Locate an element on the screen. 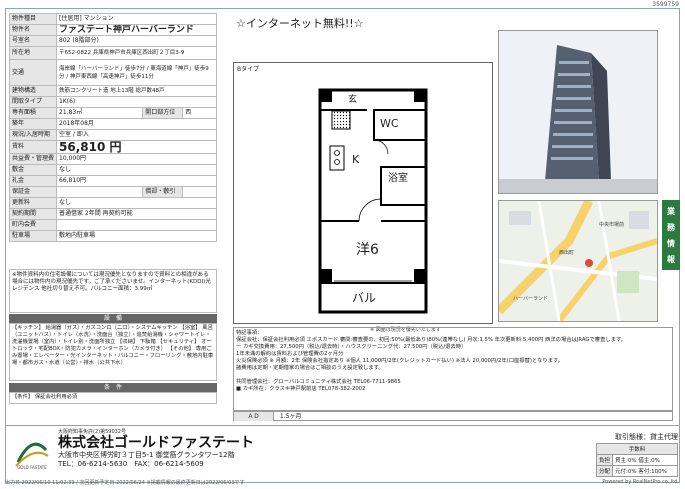  conditions-header: 条 件 is located at coordinates (113, 387).